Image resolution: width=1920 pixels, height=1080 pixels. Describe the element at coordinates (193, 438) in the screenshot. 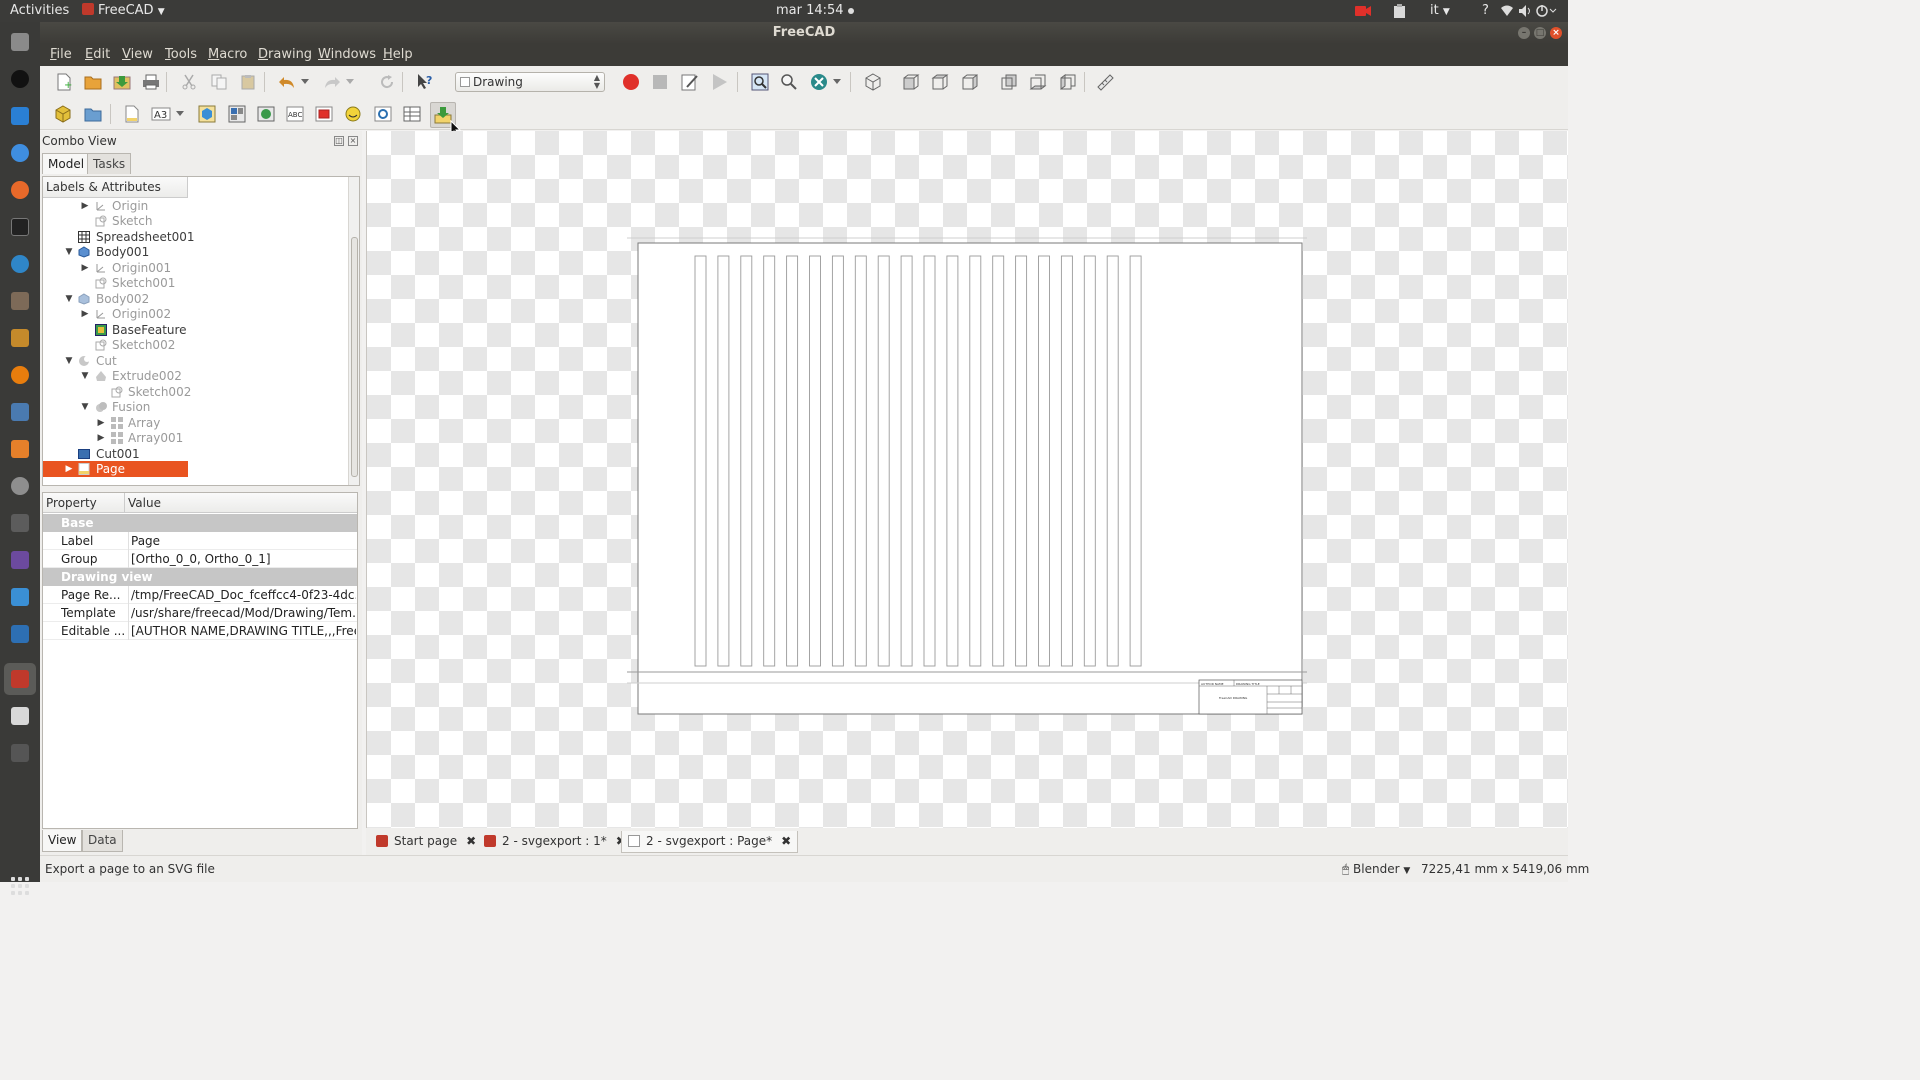

I see `tree-item-array001: ▶ Array001` at that location.